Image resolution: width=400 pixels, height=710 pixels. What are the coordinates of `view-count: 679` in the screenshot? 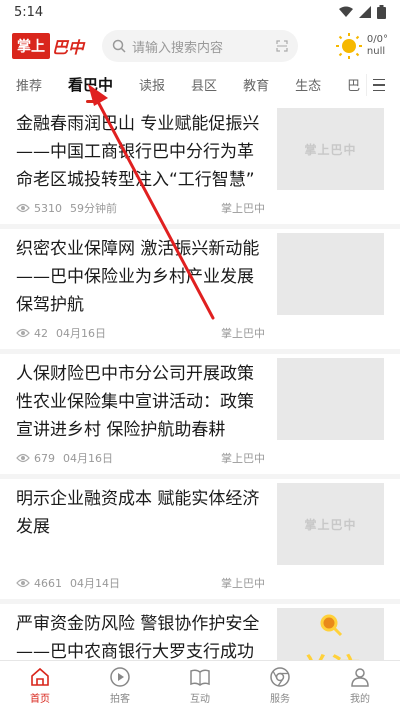 It's located at (44, 458).